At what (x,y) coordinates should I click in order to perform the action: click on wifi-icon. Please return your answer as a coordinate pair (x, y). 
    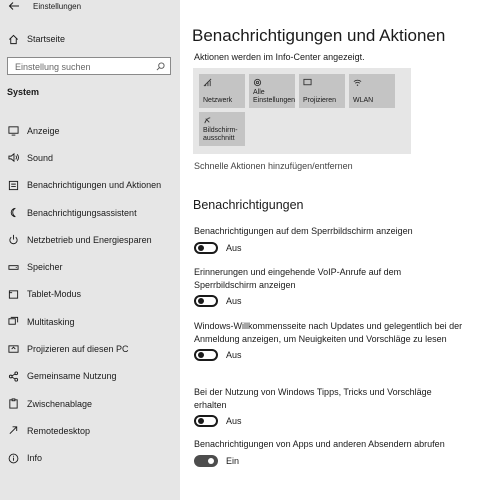
    Looking at the image, I should click on (357, 82).